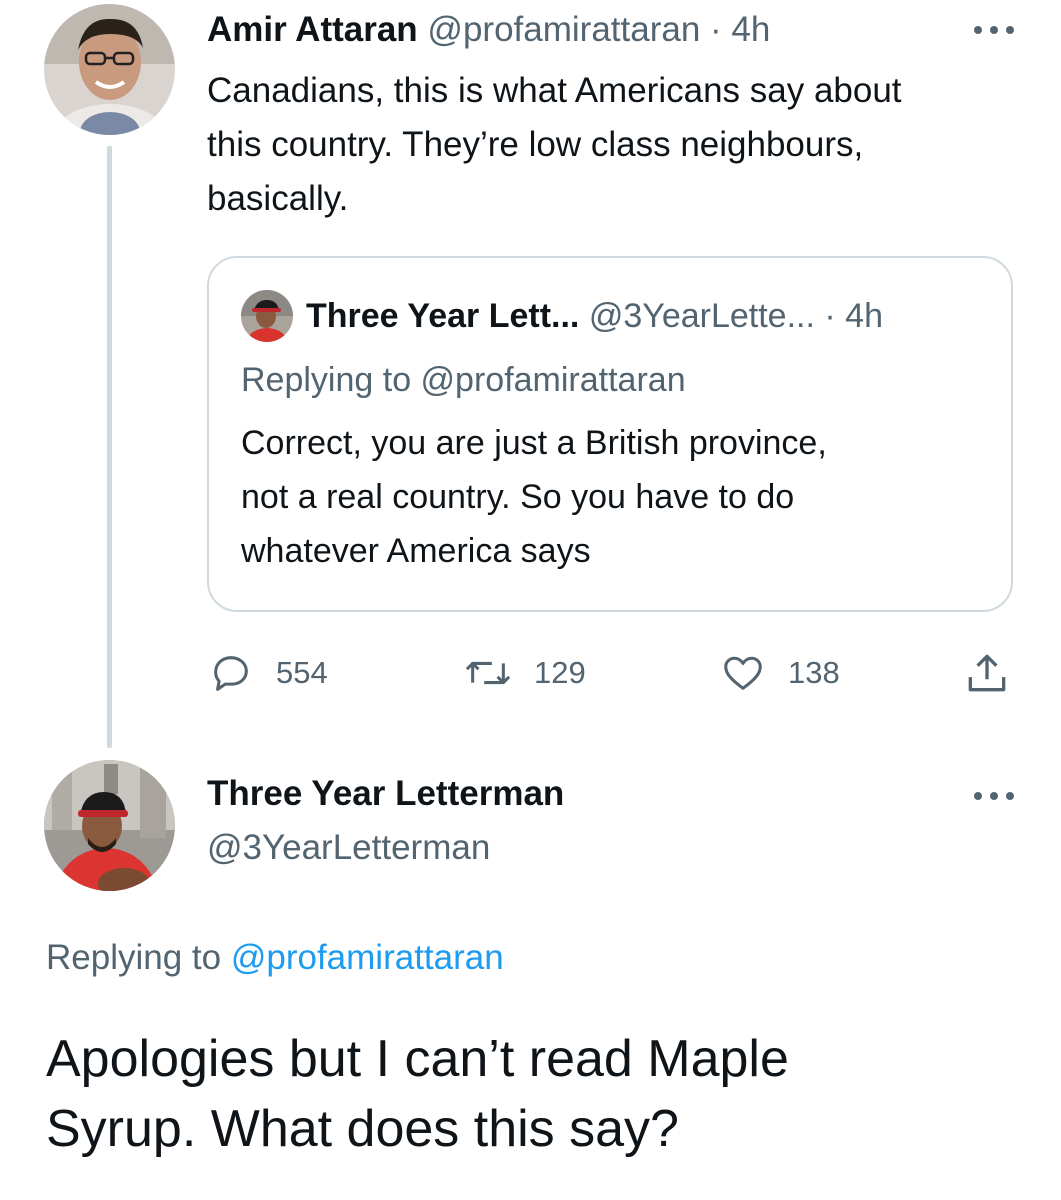 This screenshot has width=1061, height=1200. I want to click on share-button, so click(987, 673).